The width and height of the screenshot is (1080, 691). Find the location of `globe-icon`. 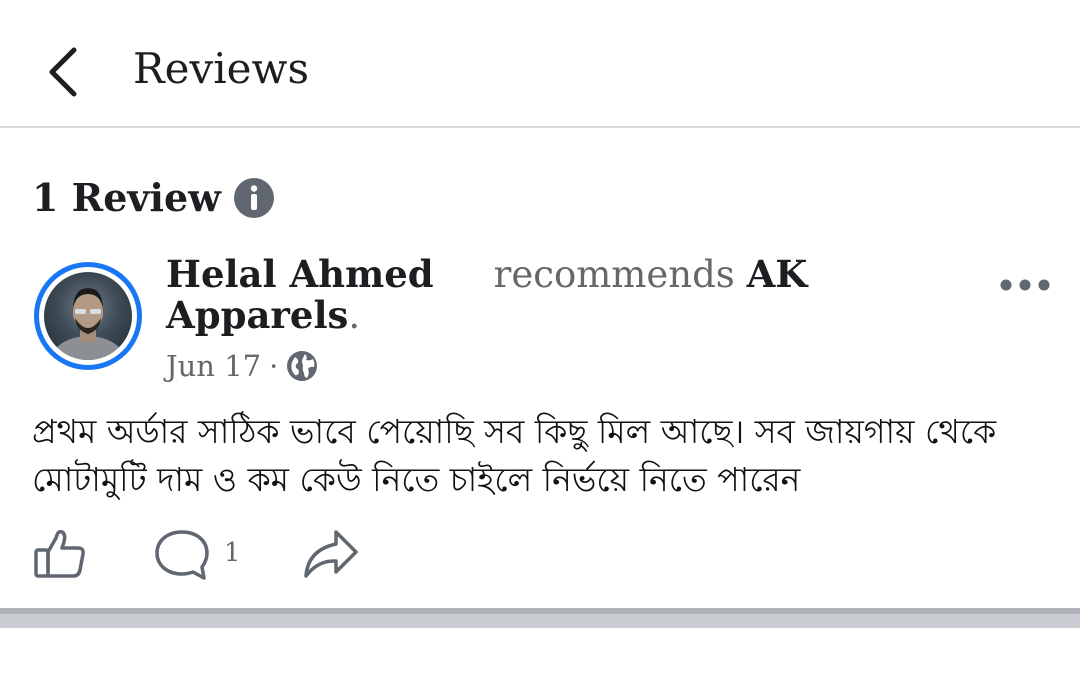

globe-icon is located at coordinates (302, 366).